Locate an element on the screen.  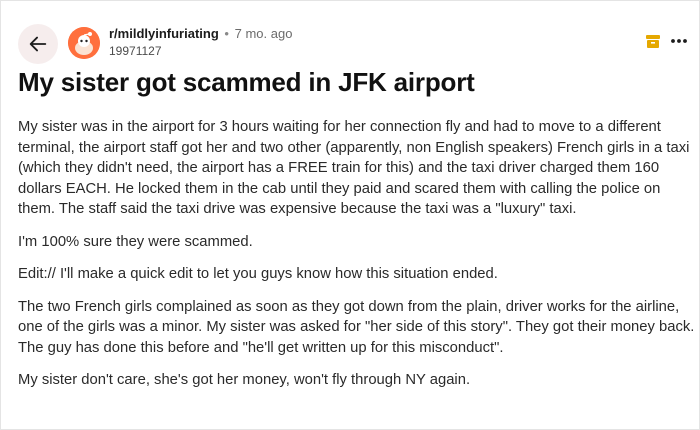
post-timestamp: 7 mo. ago is located at coordinates (263, 33).